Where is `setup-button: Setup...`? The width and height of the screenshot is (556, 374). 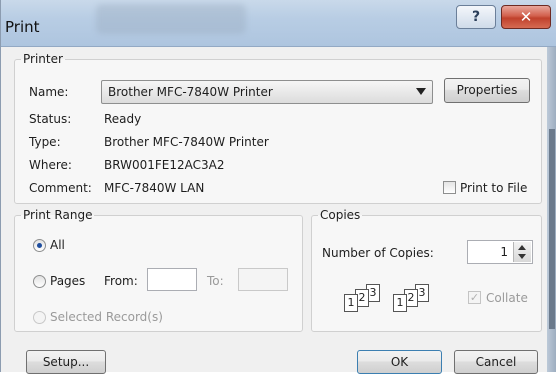
setup-button: Setup... is located at coordinates (66, 362).